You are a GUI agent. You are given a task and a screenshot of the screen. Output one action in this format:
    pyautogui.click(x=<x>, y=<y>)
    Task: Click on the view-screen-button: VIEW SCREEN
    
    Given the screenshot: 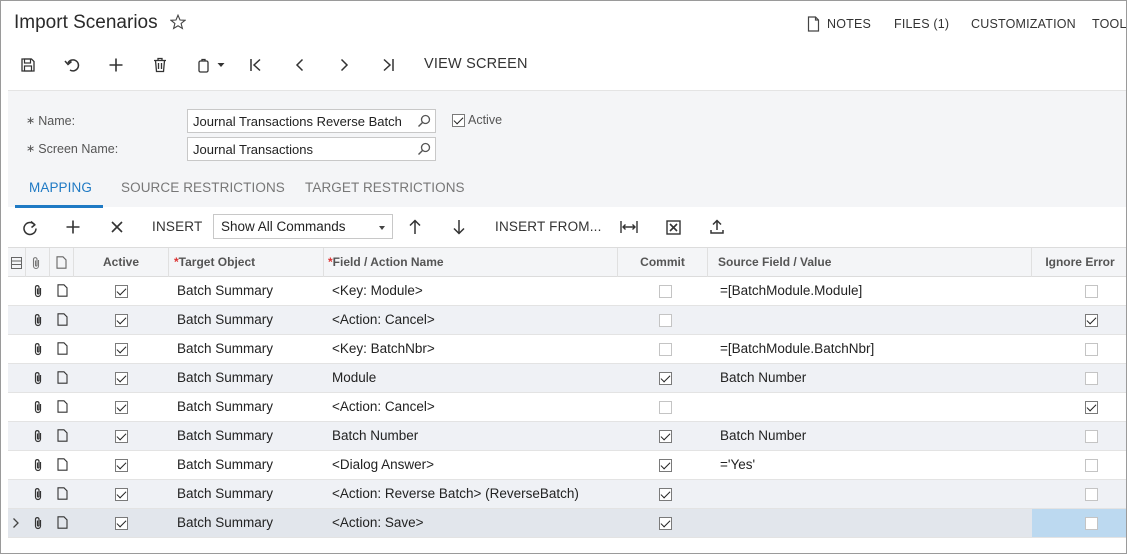 What is the action you would take?
    pyautogui.click(x=476, y=64)
    